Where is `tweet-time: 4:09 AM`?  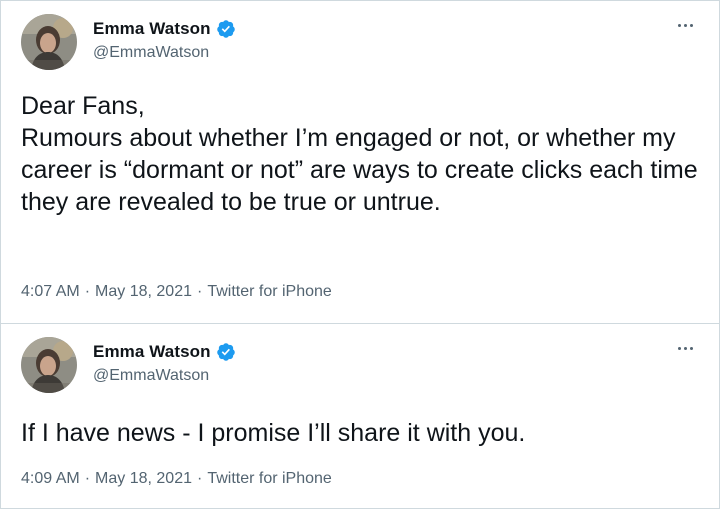 tweet-time: 4:09 AM is located at coordinates (50, 479).